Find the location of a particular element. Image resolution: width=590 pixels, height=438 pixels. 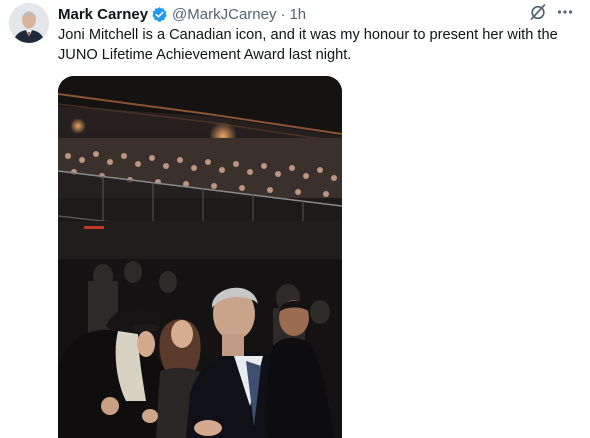

avatar is located at coordinates (29, 23).